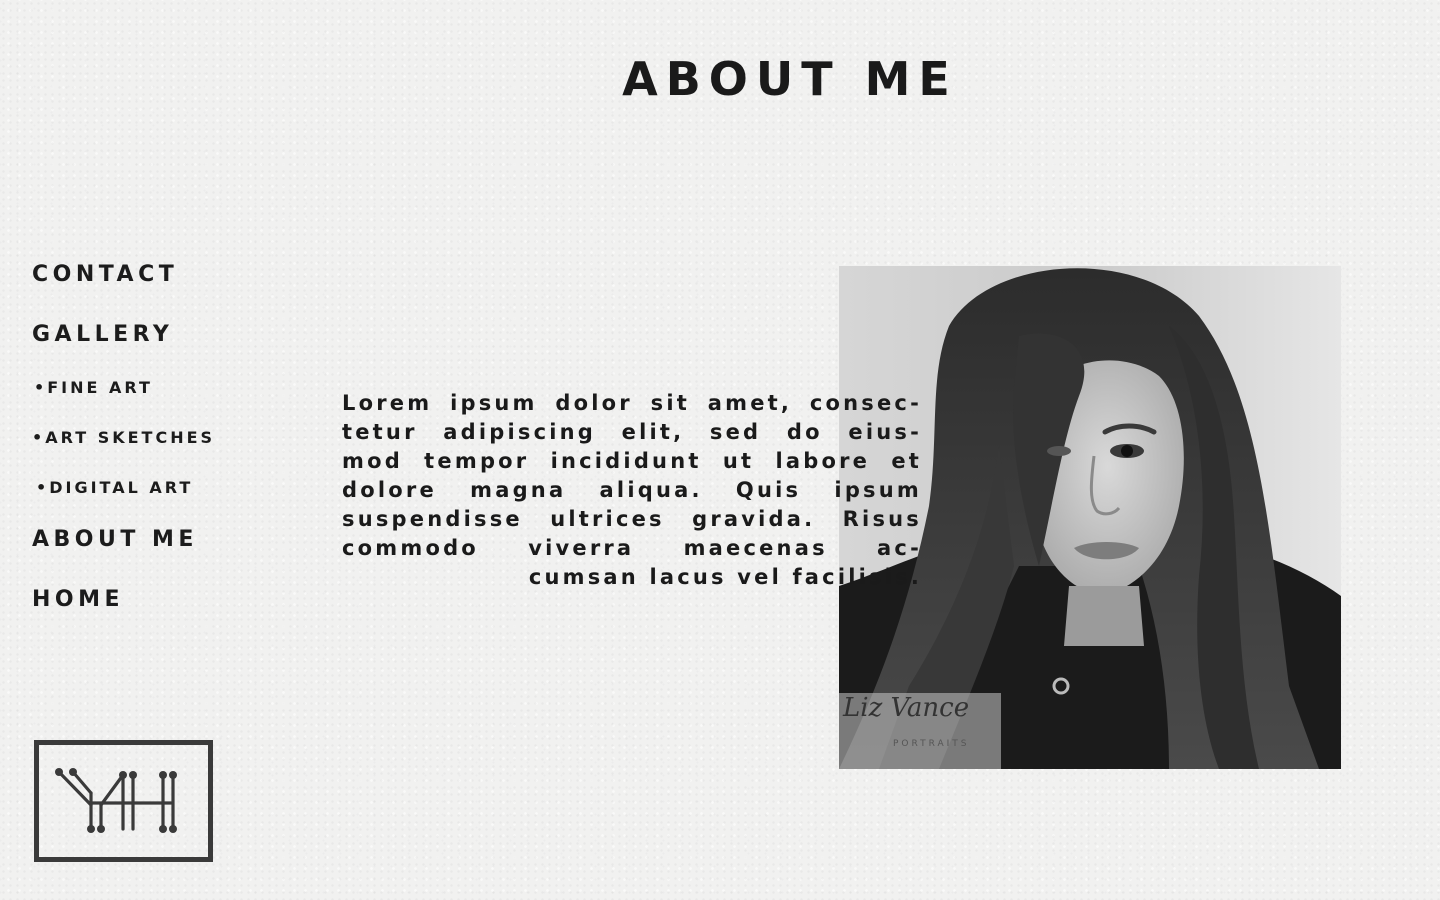 The width and height of the screenshot is (1440, 900). I want to click on bio-line: tetur adipiscing elit, sed do eius-, so click(632, 432).